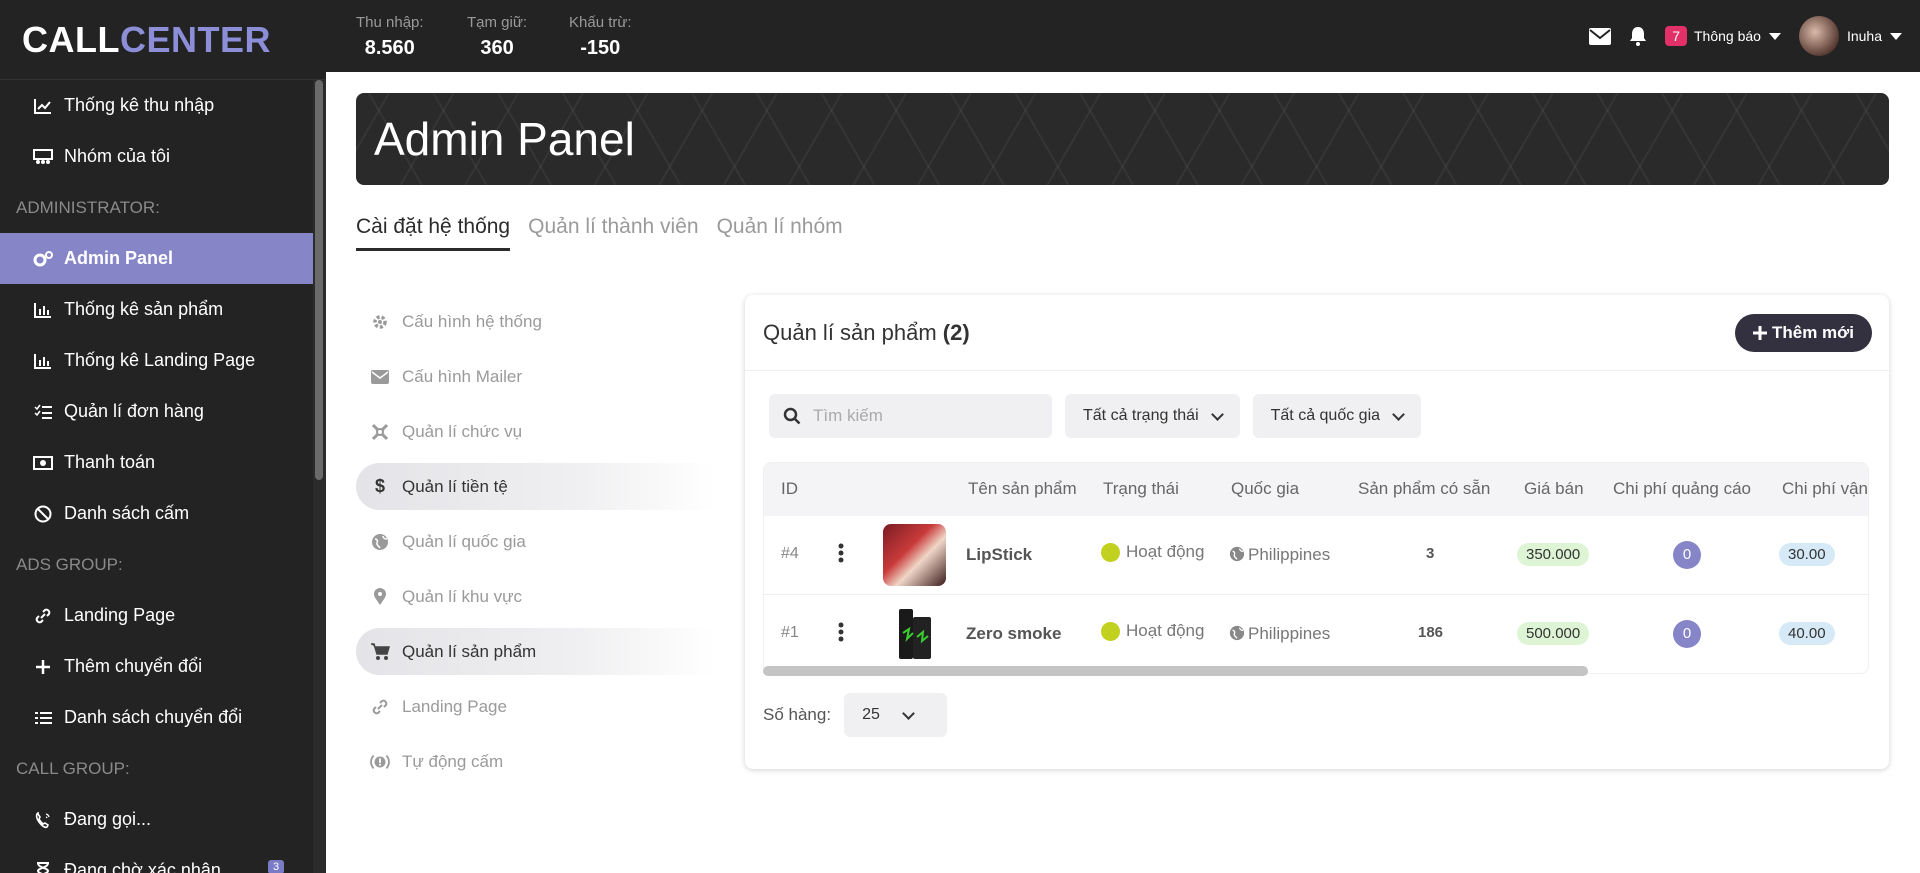 The height and width of the screenshot is (873, 1920). What do you see at coordinates (1803, 332) in the screenshot?
I see `add-new-button: Thêm mới` at bounding box center [1803, 332].